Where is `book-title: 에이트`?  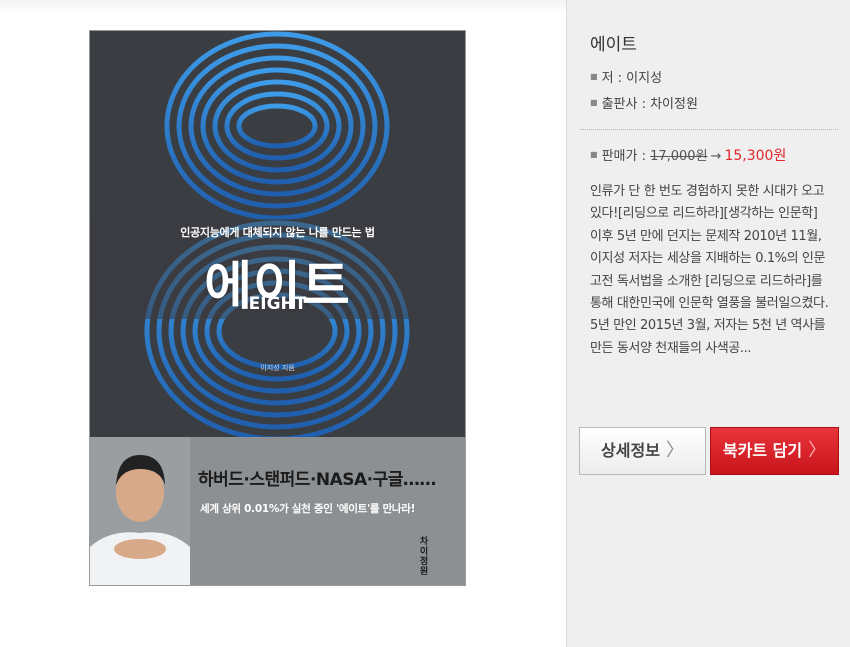
book-title: 에이트 is located at coordinates (613, 45).